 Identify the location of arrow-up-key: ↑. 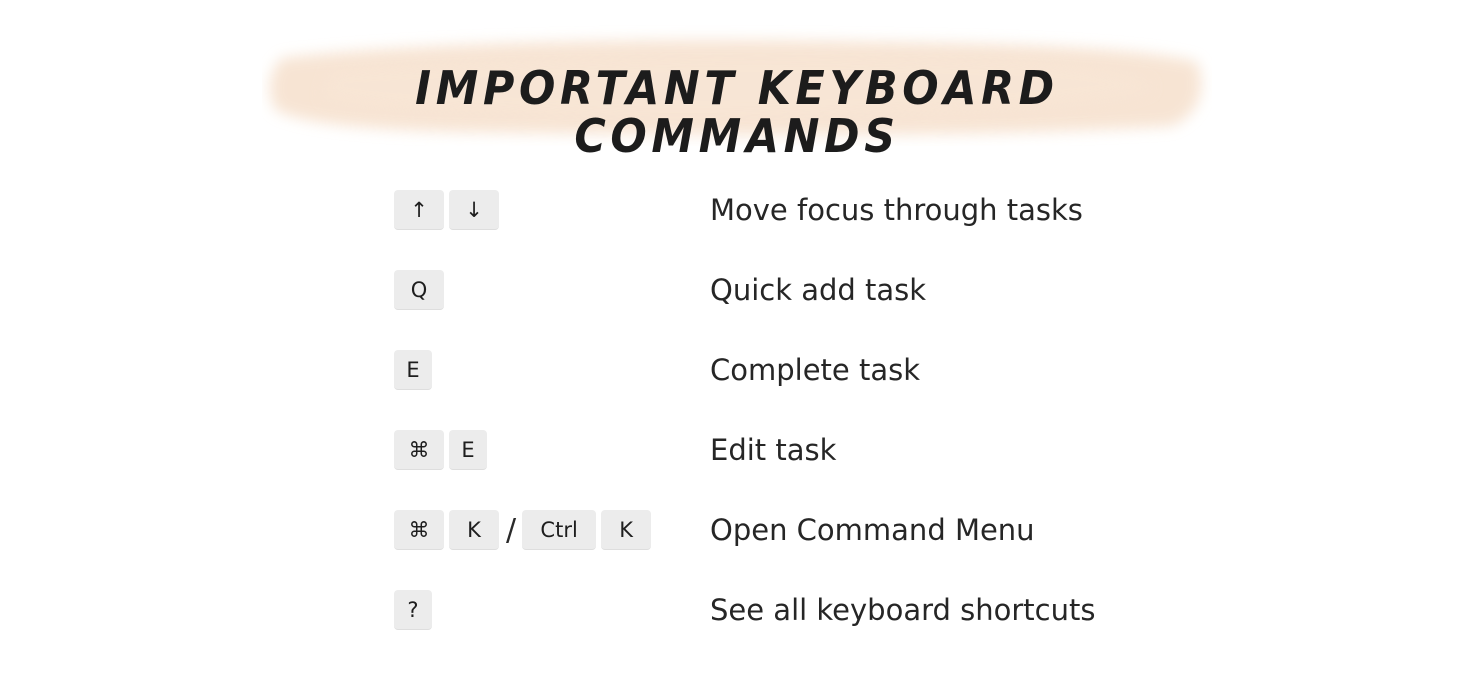
(419, 210).